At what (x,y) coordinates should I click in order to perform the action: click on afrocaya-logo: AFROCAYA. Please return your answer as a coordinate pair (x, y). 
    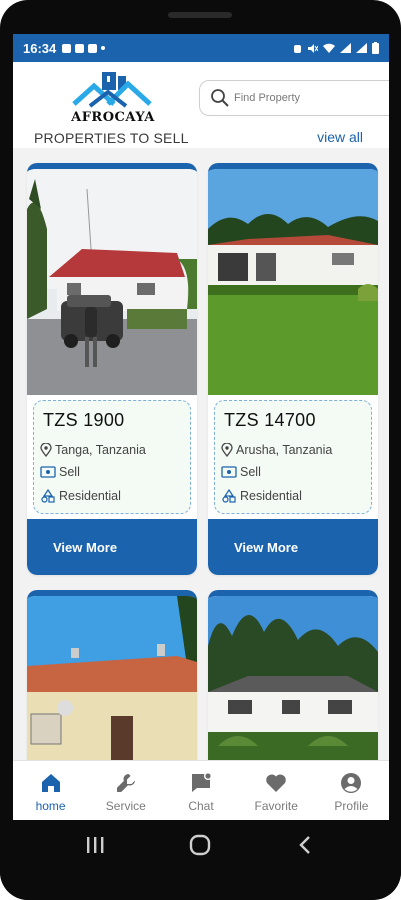
    Looking at the image, I should click on (113, 98).